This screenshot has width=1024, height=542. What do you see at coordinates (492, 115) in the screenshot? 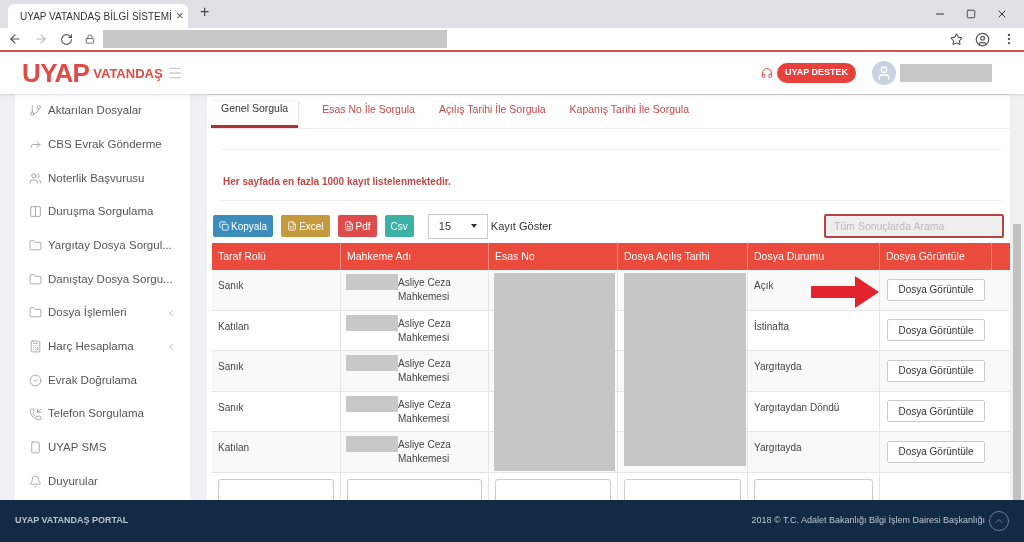
I see `query-tab: Açılış Tarihi İle Sorgula` at bounding box center [492, 115].